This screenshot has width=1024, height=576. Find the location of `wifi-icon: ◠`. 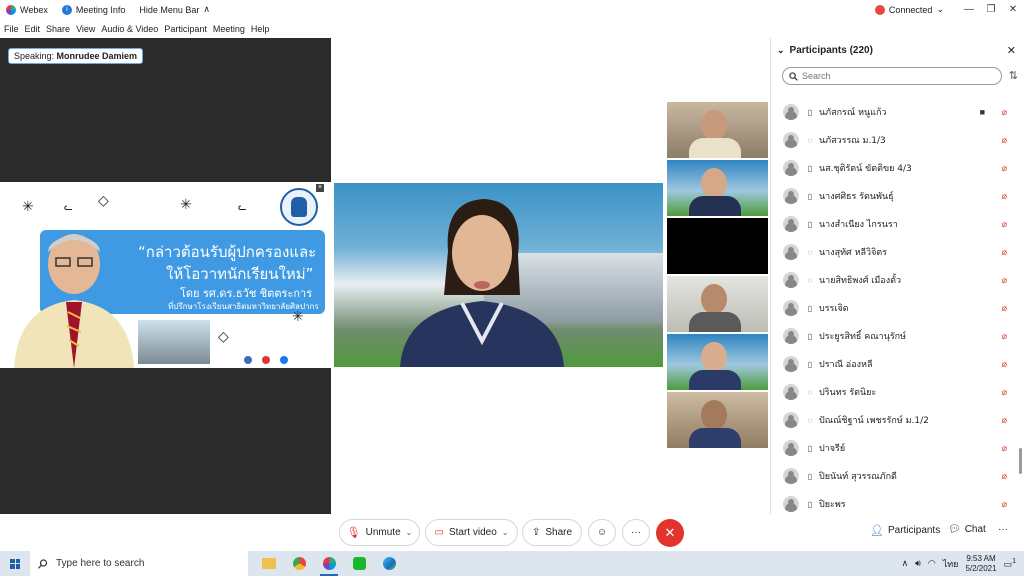

wifi-icon: ◠ is located at coordinates (932, 563).